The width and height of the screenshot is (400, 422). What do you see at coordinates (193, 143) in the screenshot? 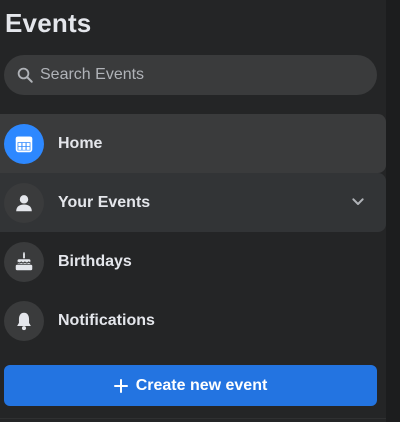
I see `nav-item-home: Home` at bounding box center [193, 143].